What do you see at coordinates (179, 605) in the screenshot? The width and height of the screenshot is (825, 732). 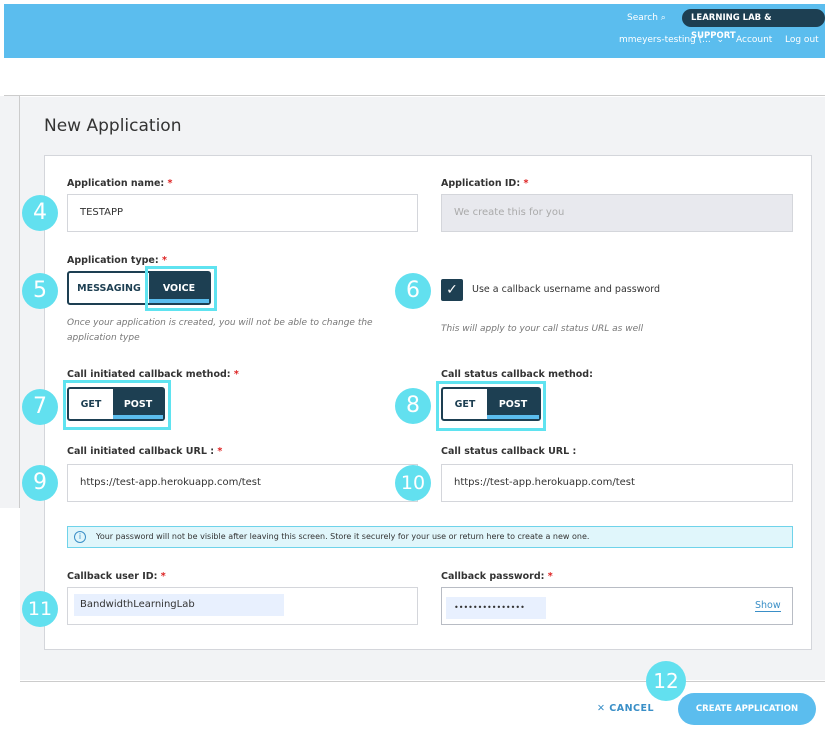 I see `user-id-value: BandwidthLearningLab` at bounding box center [179, 605].